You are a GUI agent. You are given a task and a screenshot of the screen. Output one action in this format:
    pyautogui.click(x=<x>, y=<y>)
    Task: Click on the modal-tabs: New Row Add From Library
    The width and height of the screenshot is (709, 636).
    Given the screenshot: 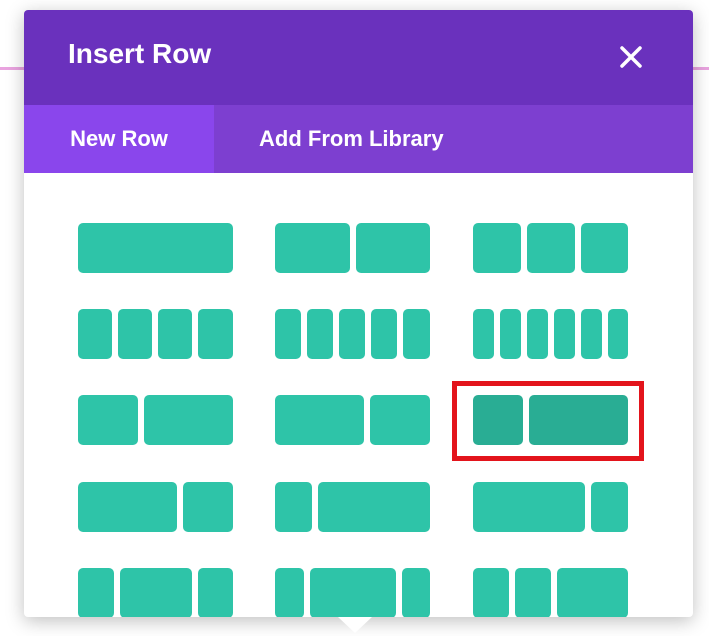 What is the action you would take?
    pyautogui.click(x=358, y=139)
    